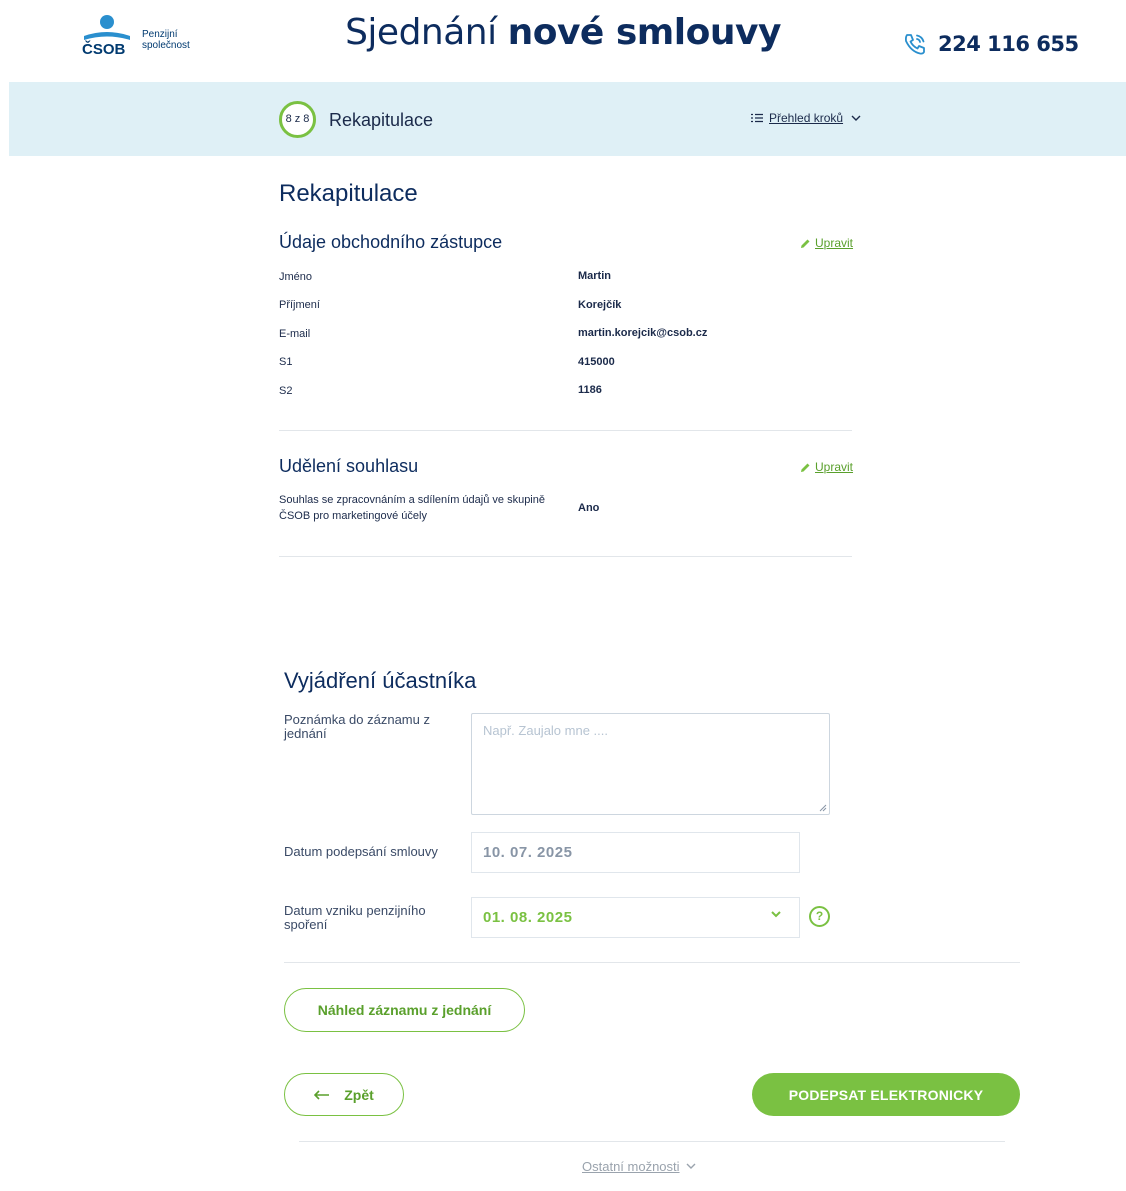 The width and height of the screenshot is (1126, 1191). I want to click on agent-row-label: S2, so click(286, 391).